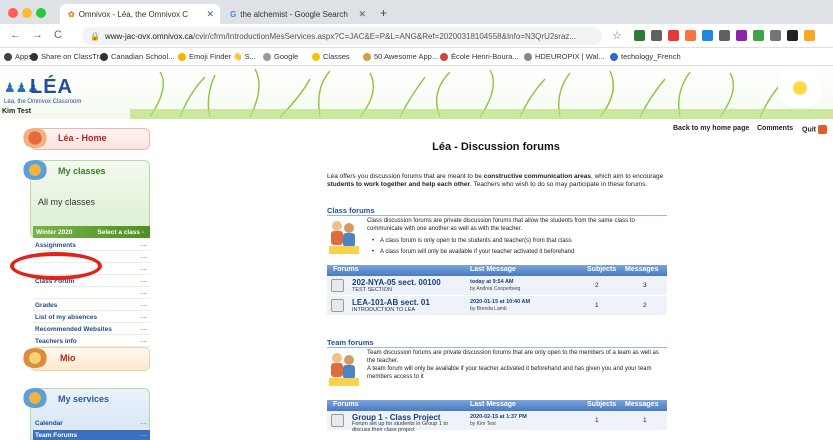 Image resolution: width=833 pixels, height=440 pixels. I want to click on bookmark-item: Google, so click(280, 56).